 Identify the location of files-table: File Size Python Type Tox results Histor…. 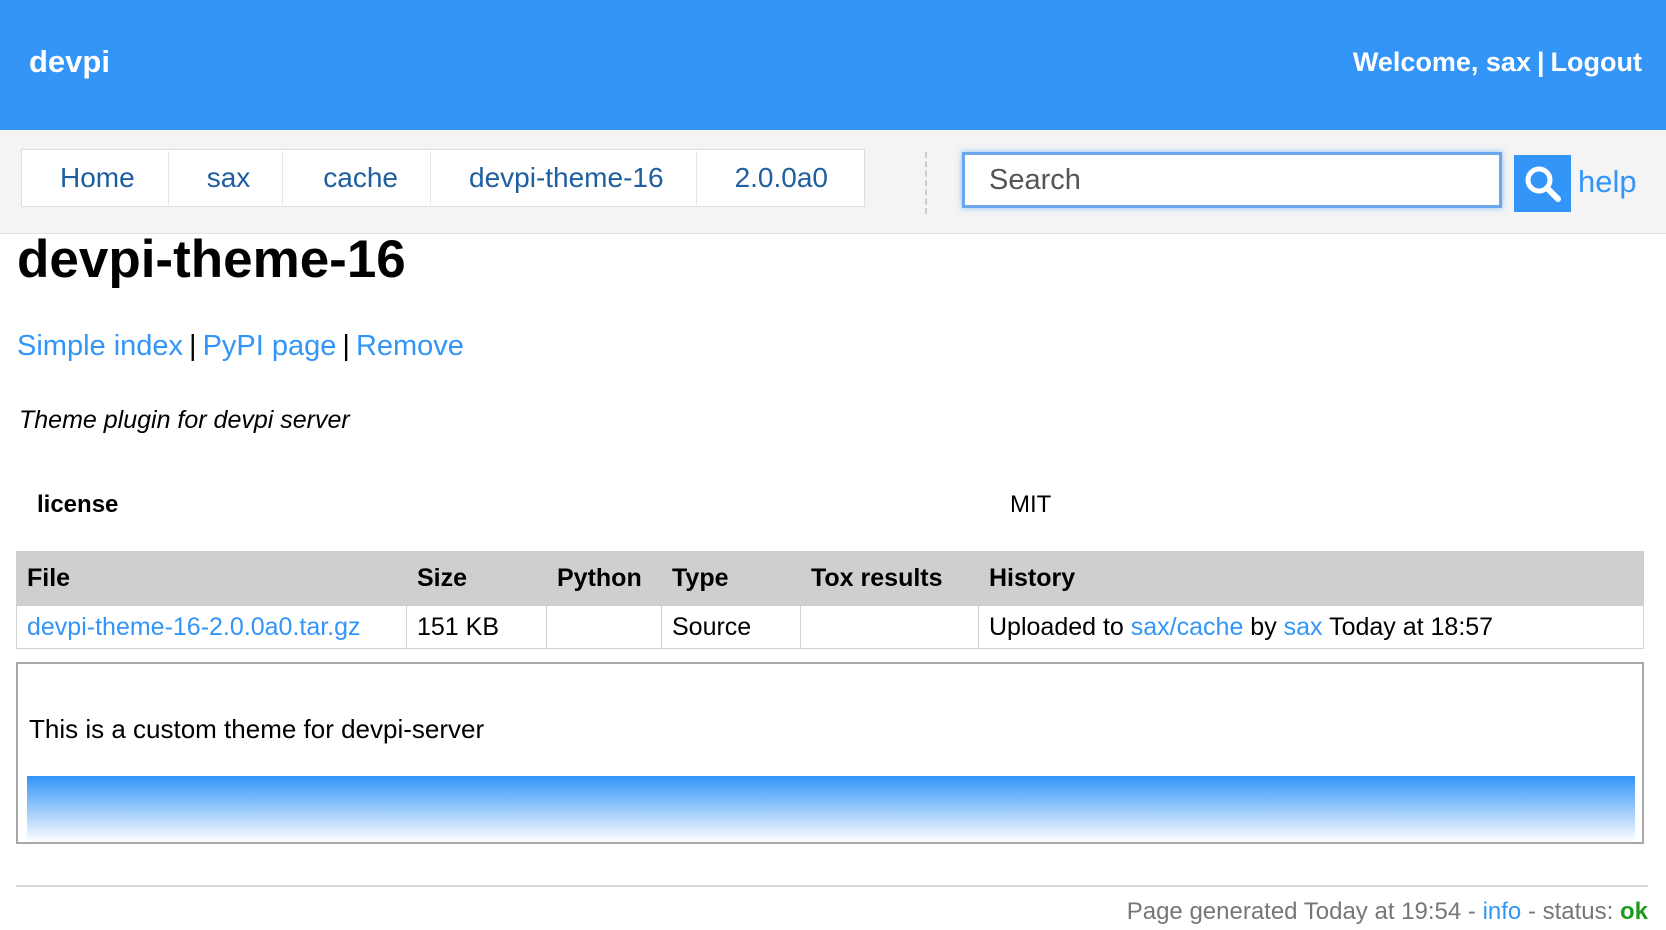
(830, 600).